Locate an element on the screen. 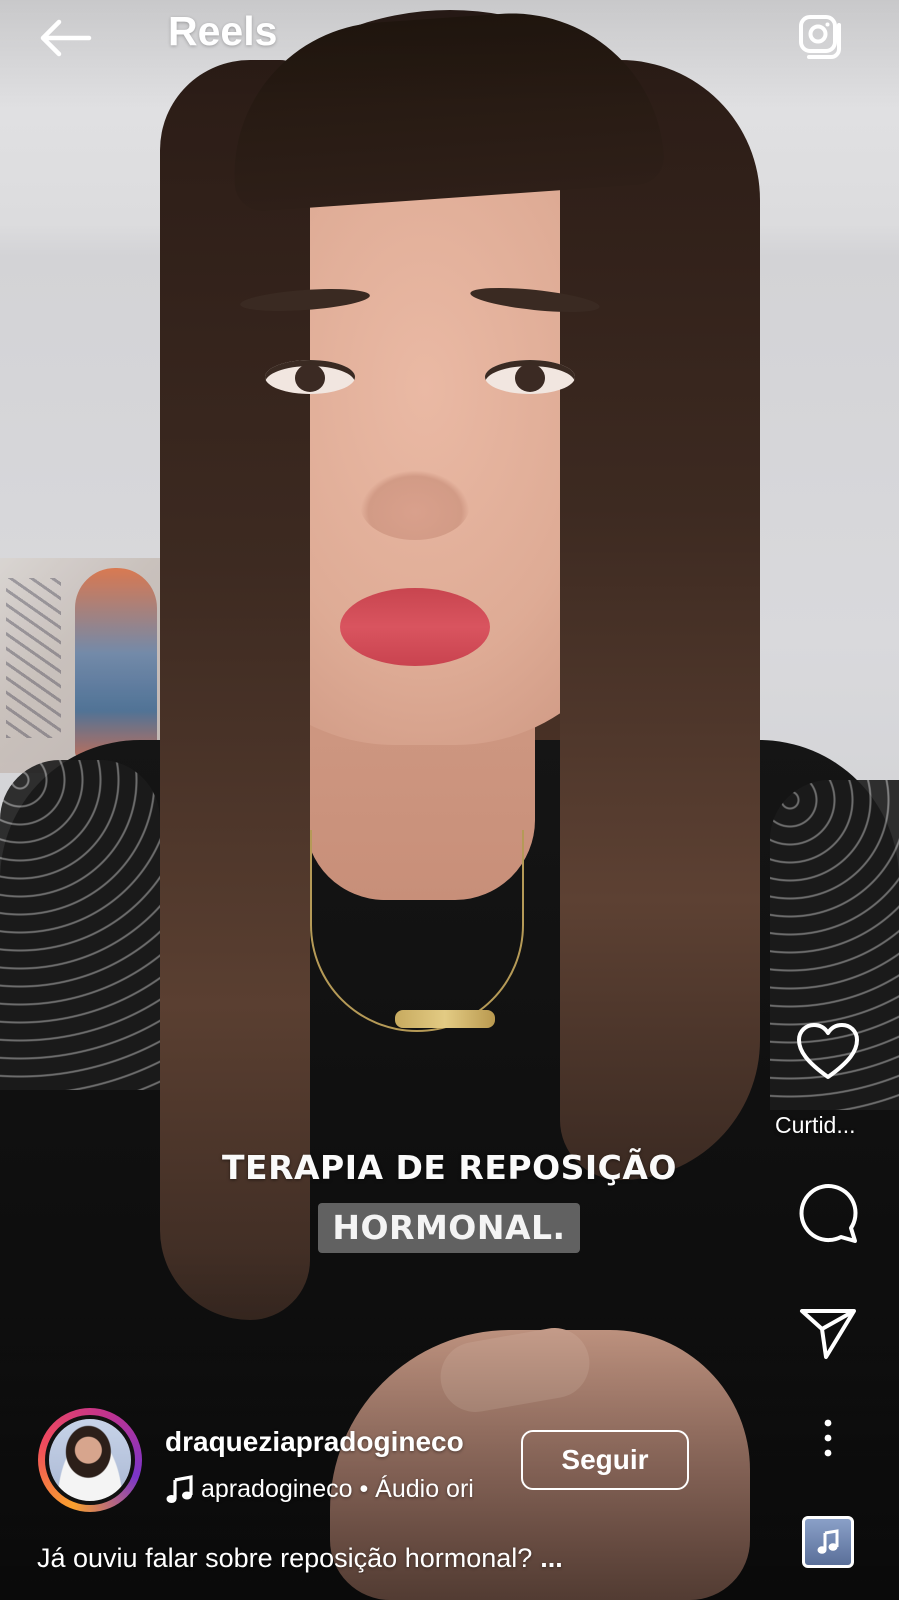 The width and height of the screenshot is (899, 1600). more-vertical-icon is located at coordinates (828, 1438).